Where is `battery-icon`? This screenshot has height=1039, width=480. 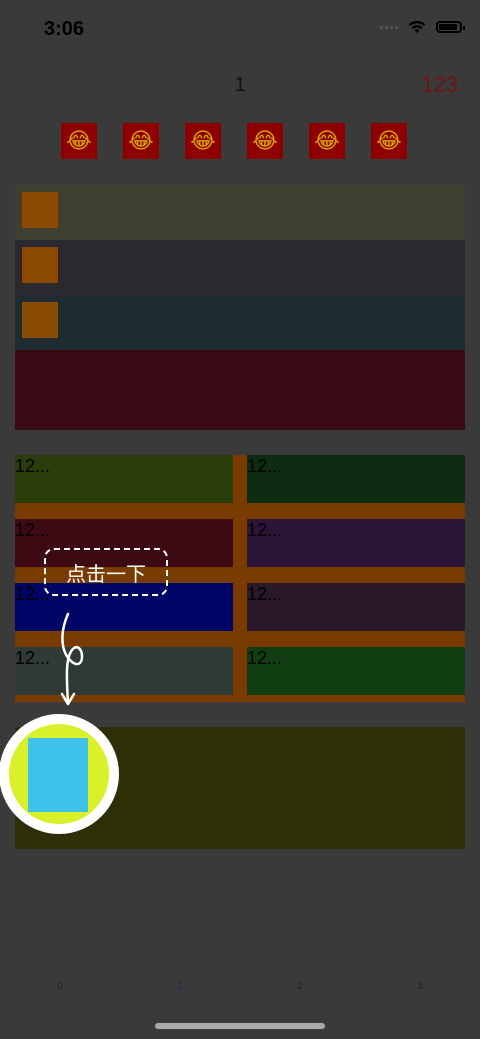
battery-icon is located at coordinates (450, 27).